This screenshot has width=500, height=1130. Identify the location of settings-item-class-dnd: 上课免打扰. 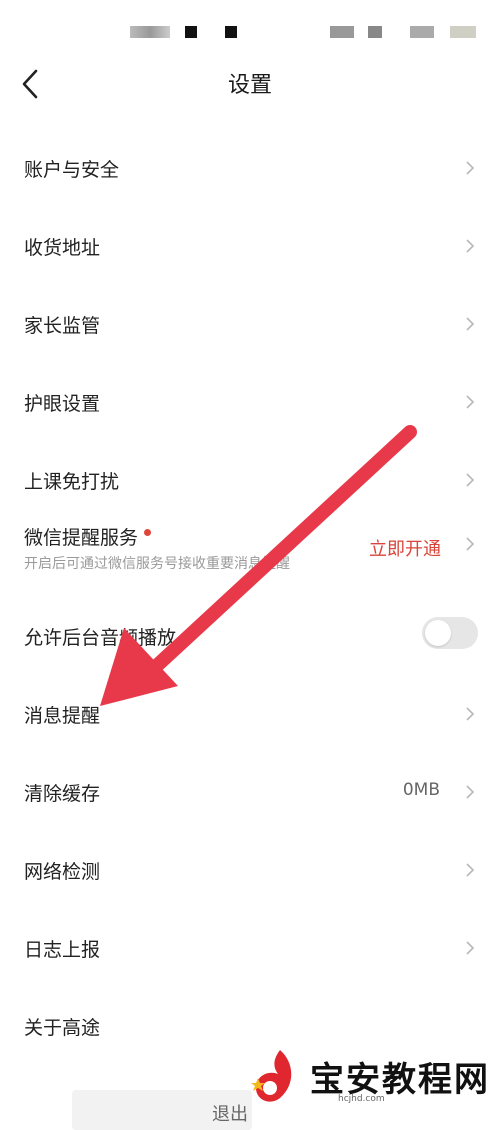
(250, 480).